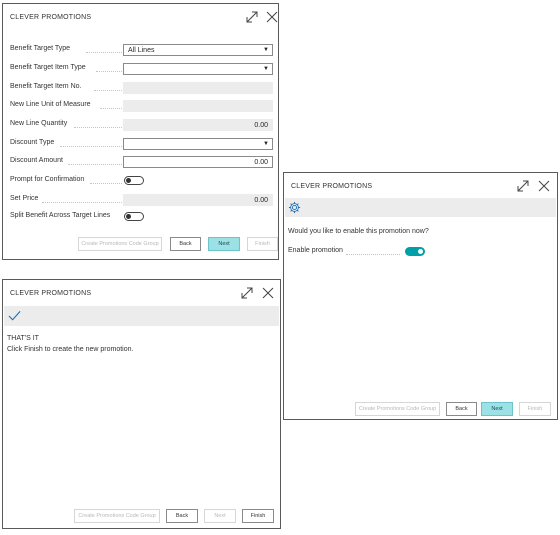  Describe the element at coordinates (134, 216) in the screenshot. I see `split-benefit-toggle` at that location.